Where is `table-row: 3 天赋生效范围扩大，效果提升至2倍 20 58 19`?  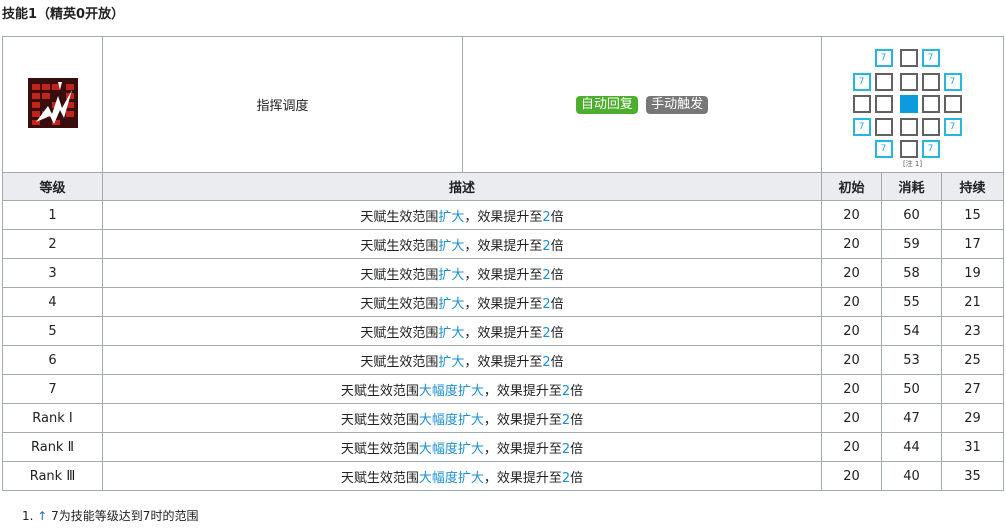
table-row: 3 天赋生效范围扩大，效果提升至2倍 20 58 19 is located at coordinates (503, 273).